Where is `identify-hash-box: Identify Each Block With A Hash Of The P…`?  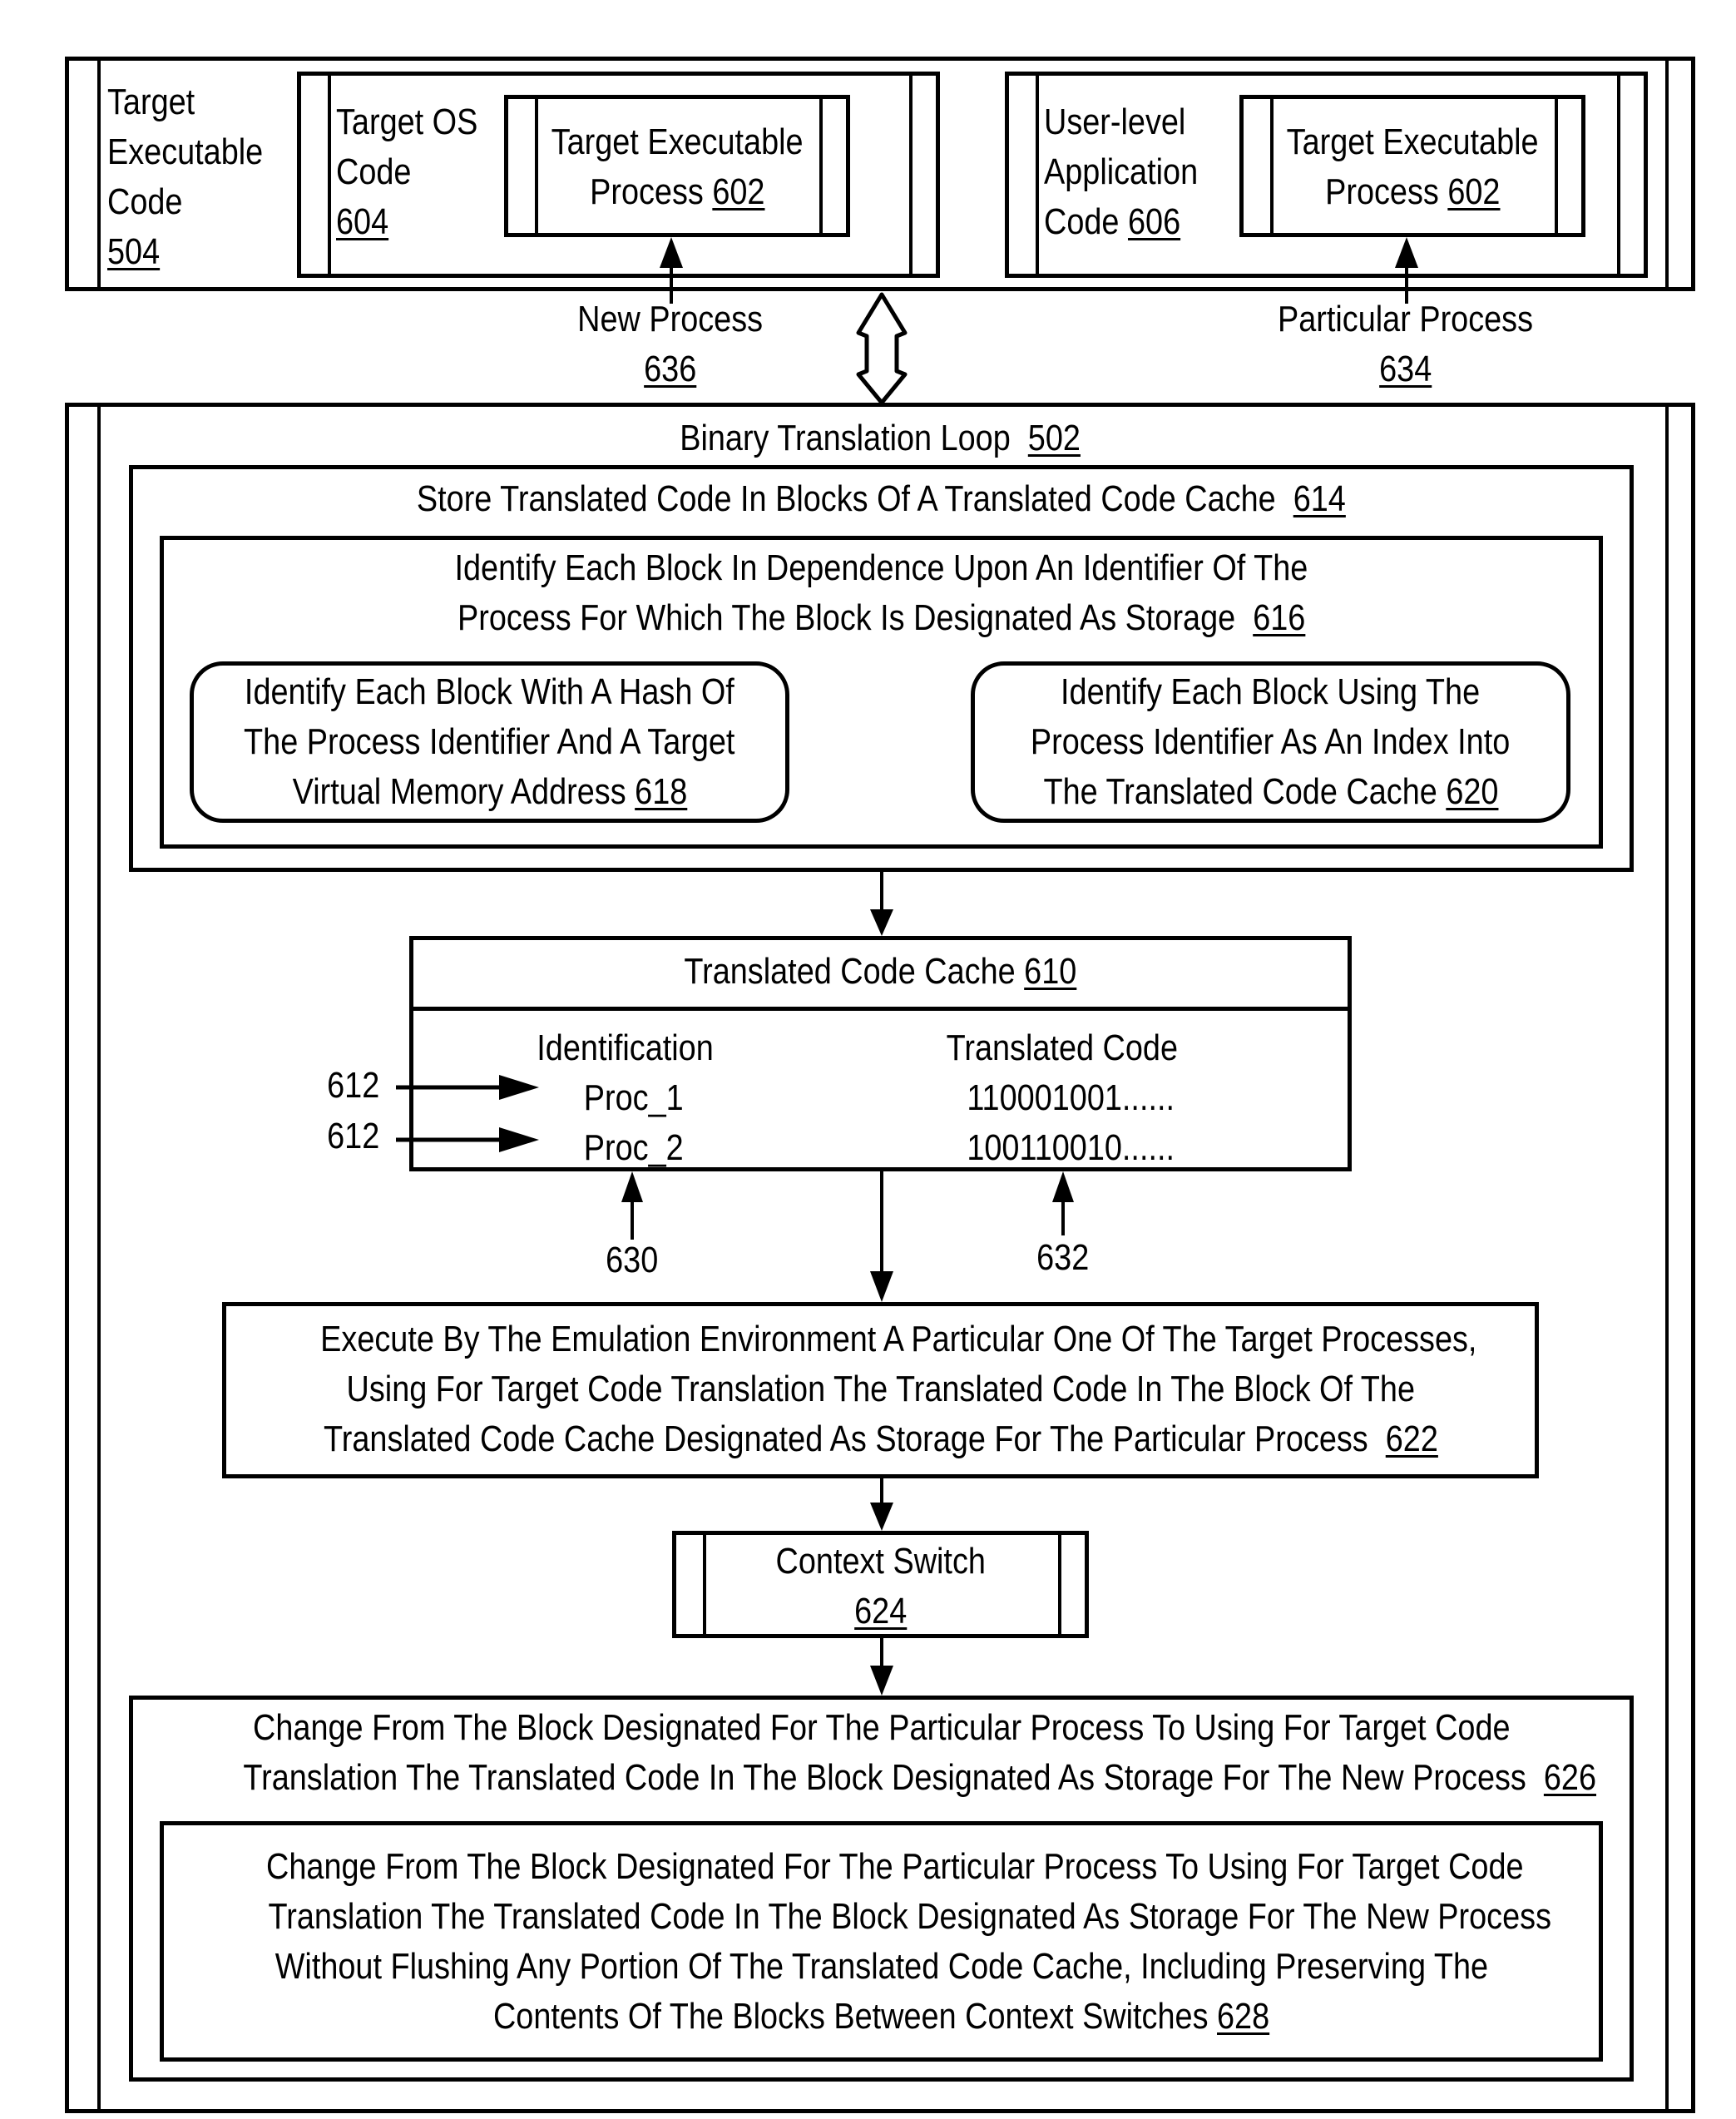
identify-hash-box: Identify Each Block With A Hash Of The P… is located at coordinates (490, 742).